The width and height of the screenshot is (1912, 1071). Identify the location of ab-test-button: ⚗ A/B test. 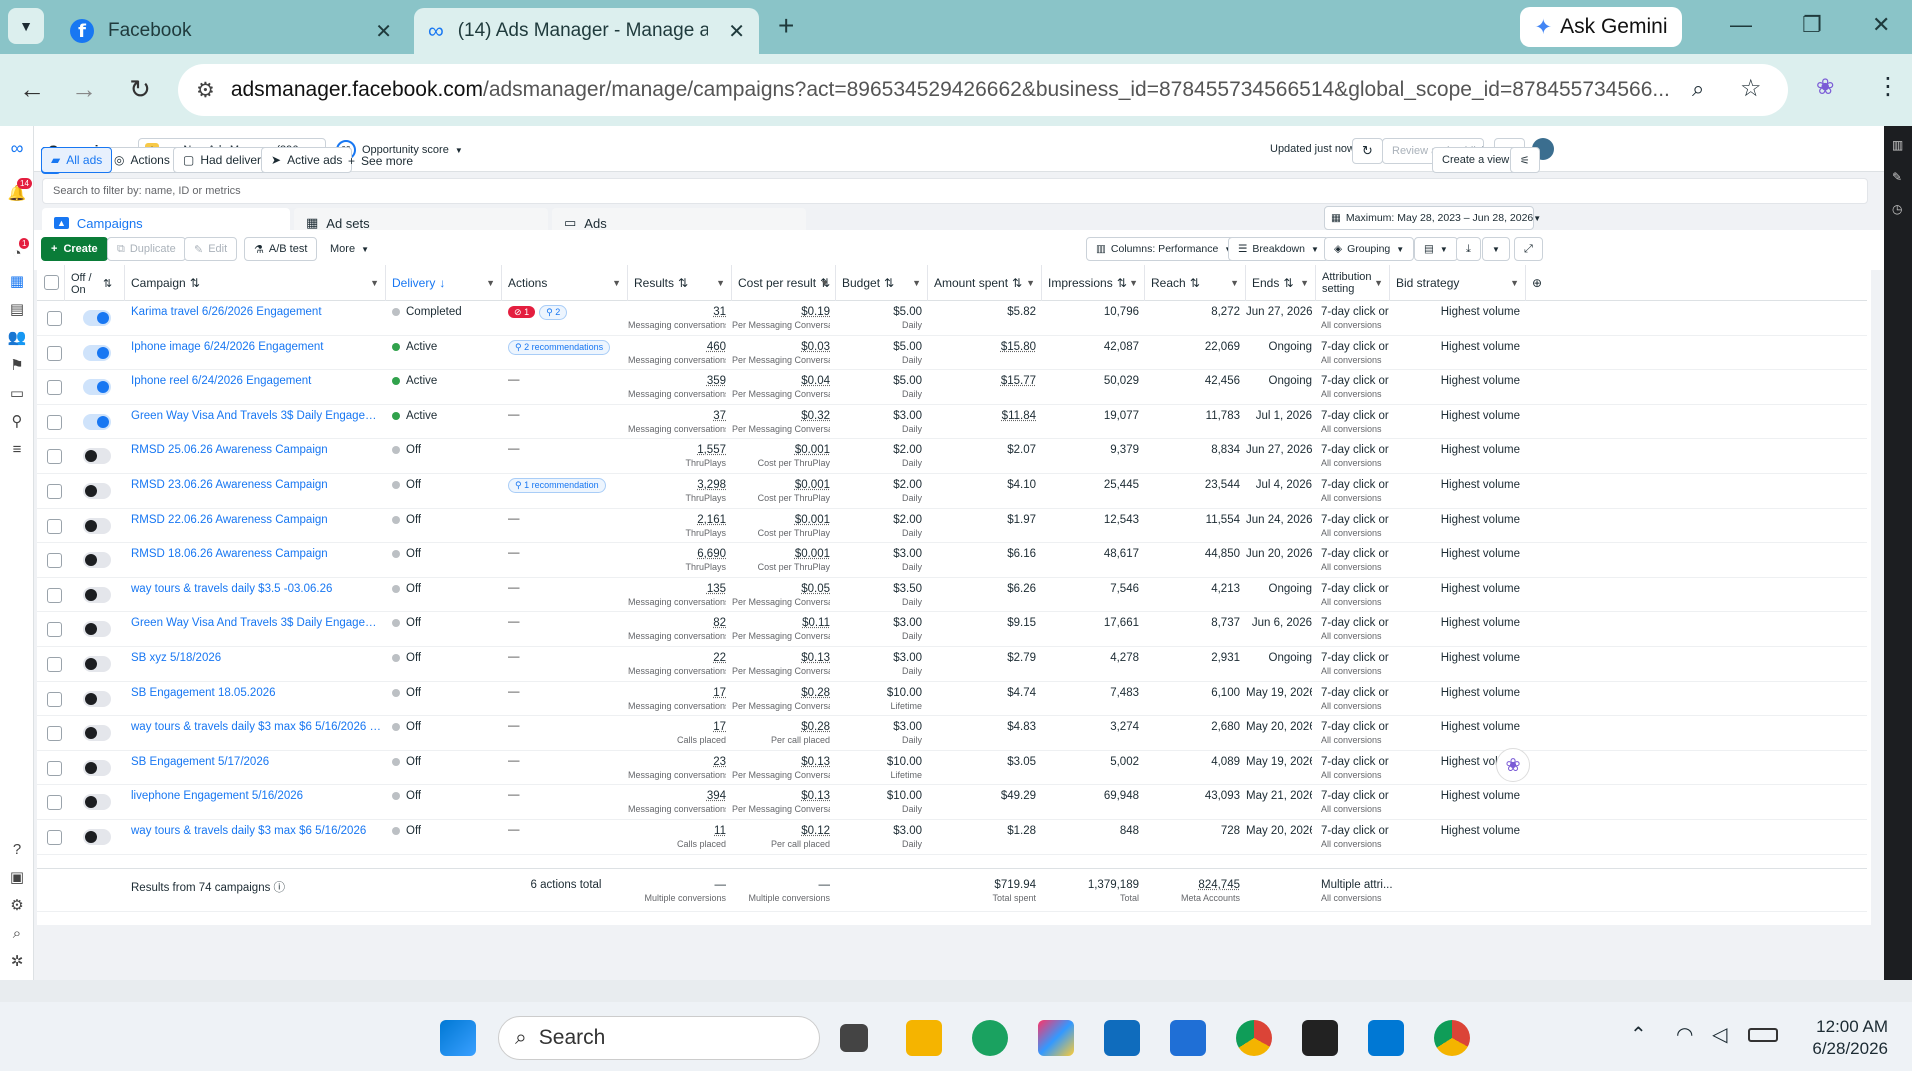
(281, 249).